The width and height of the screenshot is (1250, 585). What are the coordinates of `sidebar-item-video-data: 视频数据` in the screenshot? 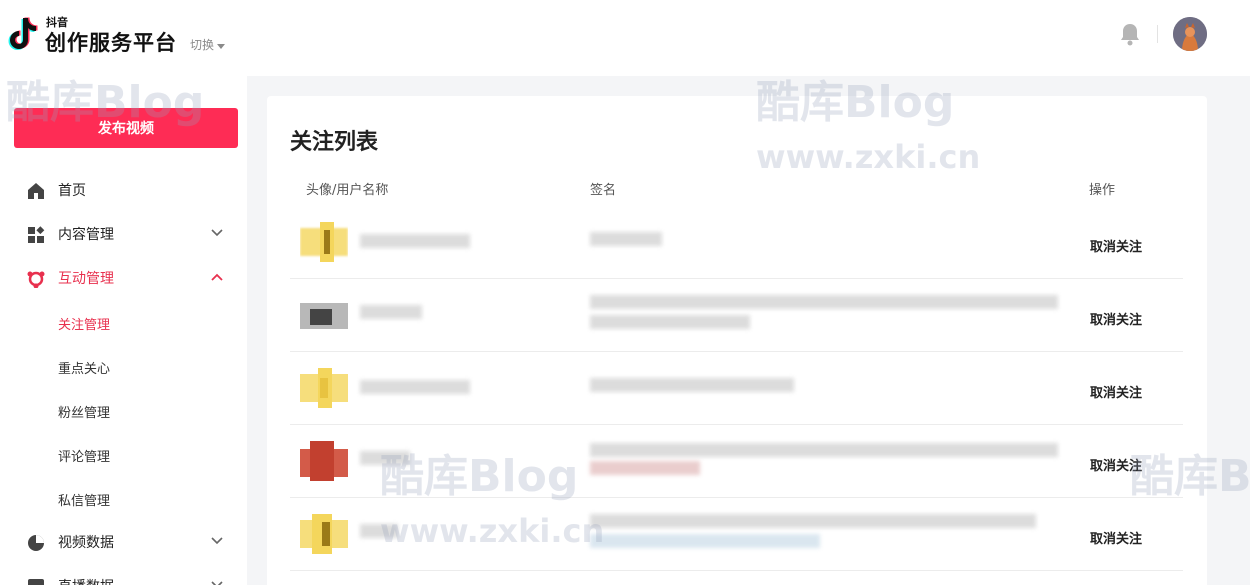 It's located at (123, 542).